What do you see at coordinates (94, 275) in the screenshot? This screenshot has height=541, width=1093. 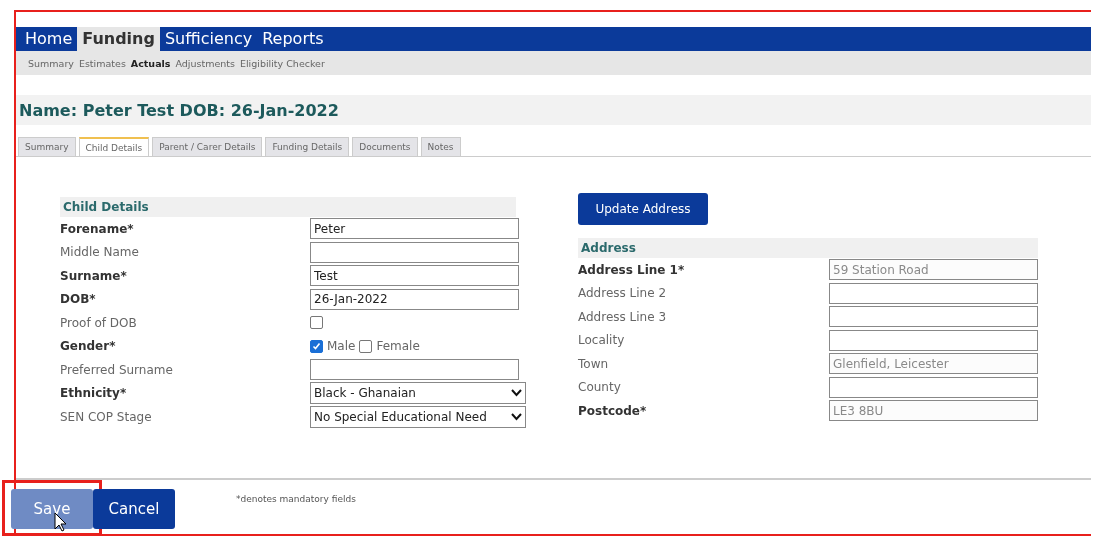 I see `field-label: Surname*` at bounding box center [94, 275].